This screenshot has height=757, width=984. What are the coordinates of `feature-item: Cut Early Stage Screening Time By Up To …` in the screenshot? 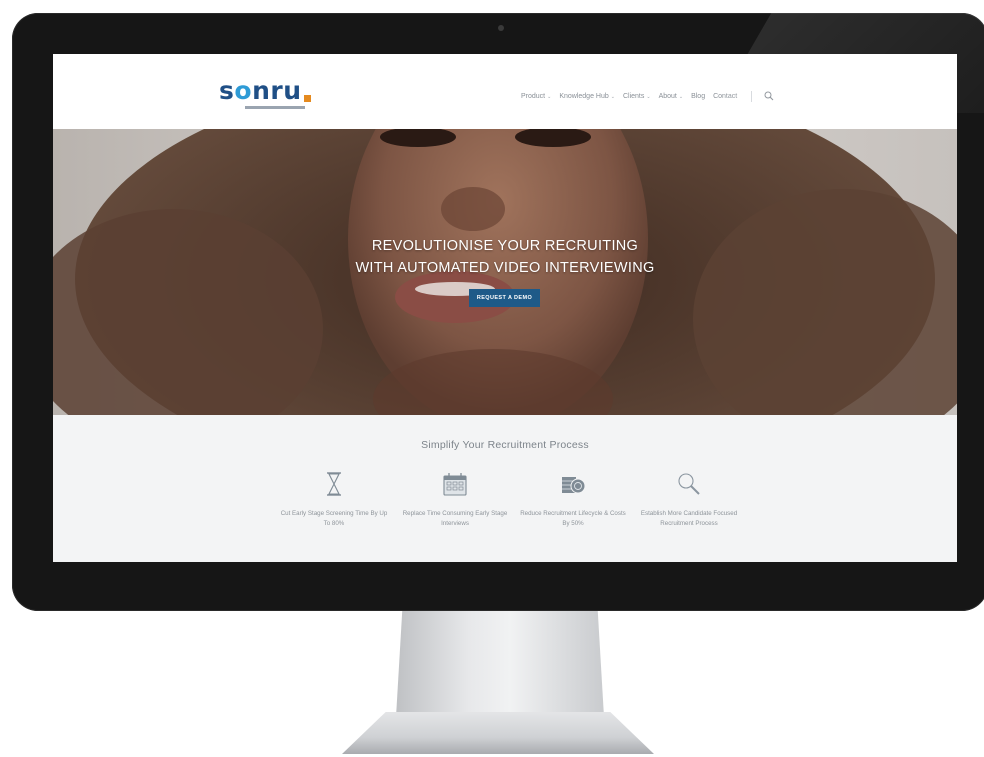 It's located at (334, 500).